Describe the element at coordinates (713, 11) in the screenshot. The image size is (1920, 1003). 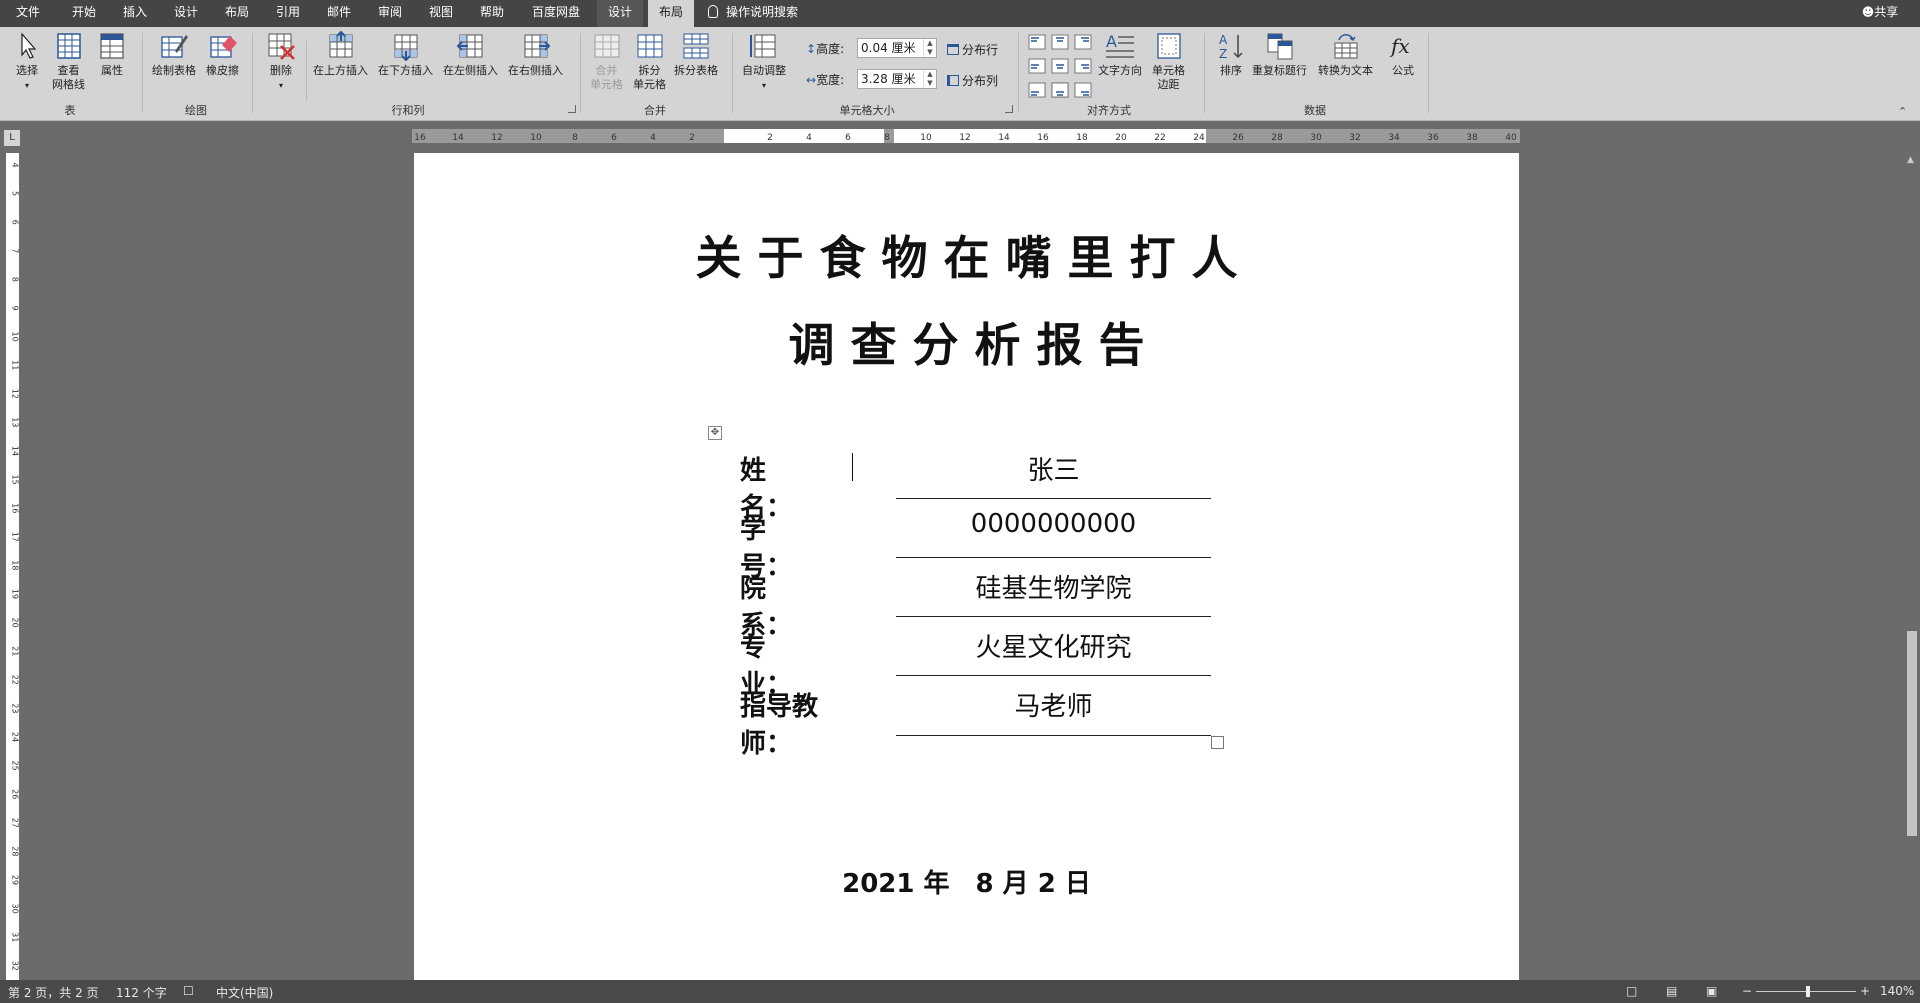
I see `lightbulb-icon` at that location.